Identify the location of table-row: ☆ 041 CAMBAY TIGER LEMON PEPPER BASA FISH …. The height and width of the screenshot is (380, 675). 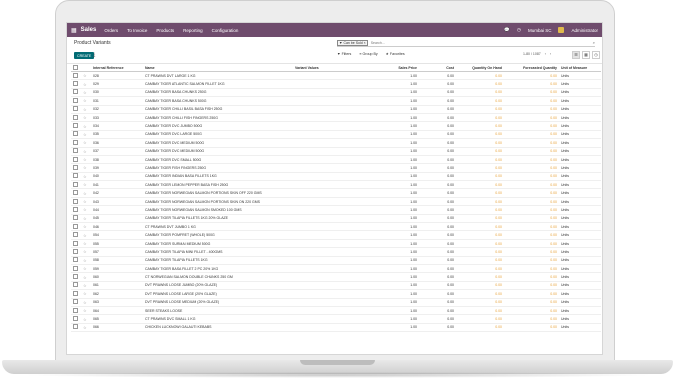
(336, 185).